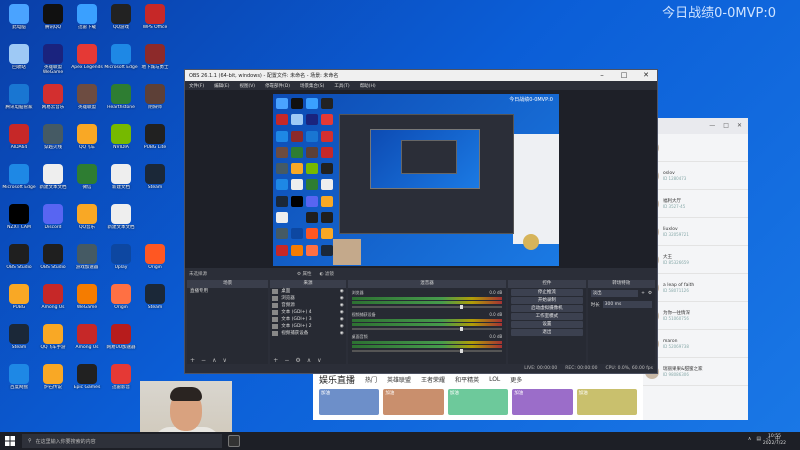 The height and width of the screenshot is (450, 800). What do you see at coordinates (19, 103) in the screenshot?
I see `desktop-shortcut: 腾讯电脑管家` at bounding box center [19, 103].